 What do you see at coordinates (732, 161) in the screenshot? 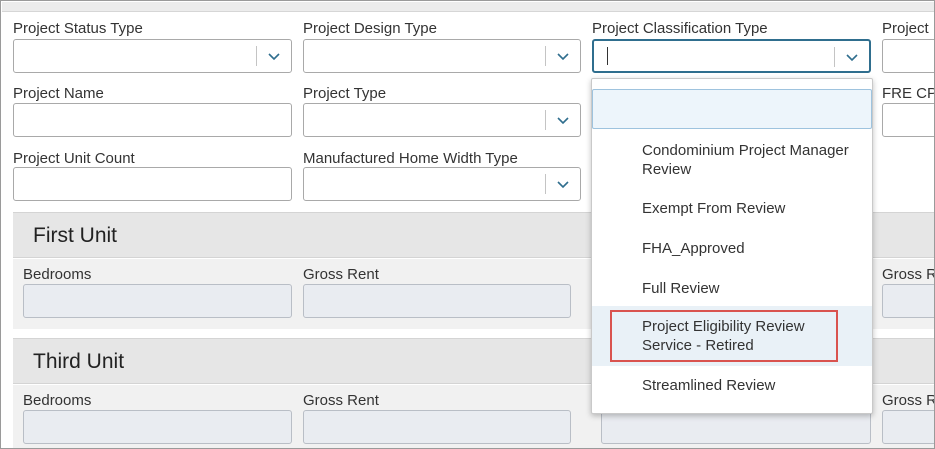
I see `dropdown-option: Condominium Project Manager Review` at bounding box center [732, 161].